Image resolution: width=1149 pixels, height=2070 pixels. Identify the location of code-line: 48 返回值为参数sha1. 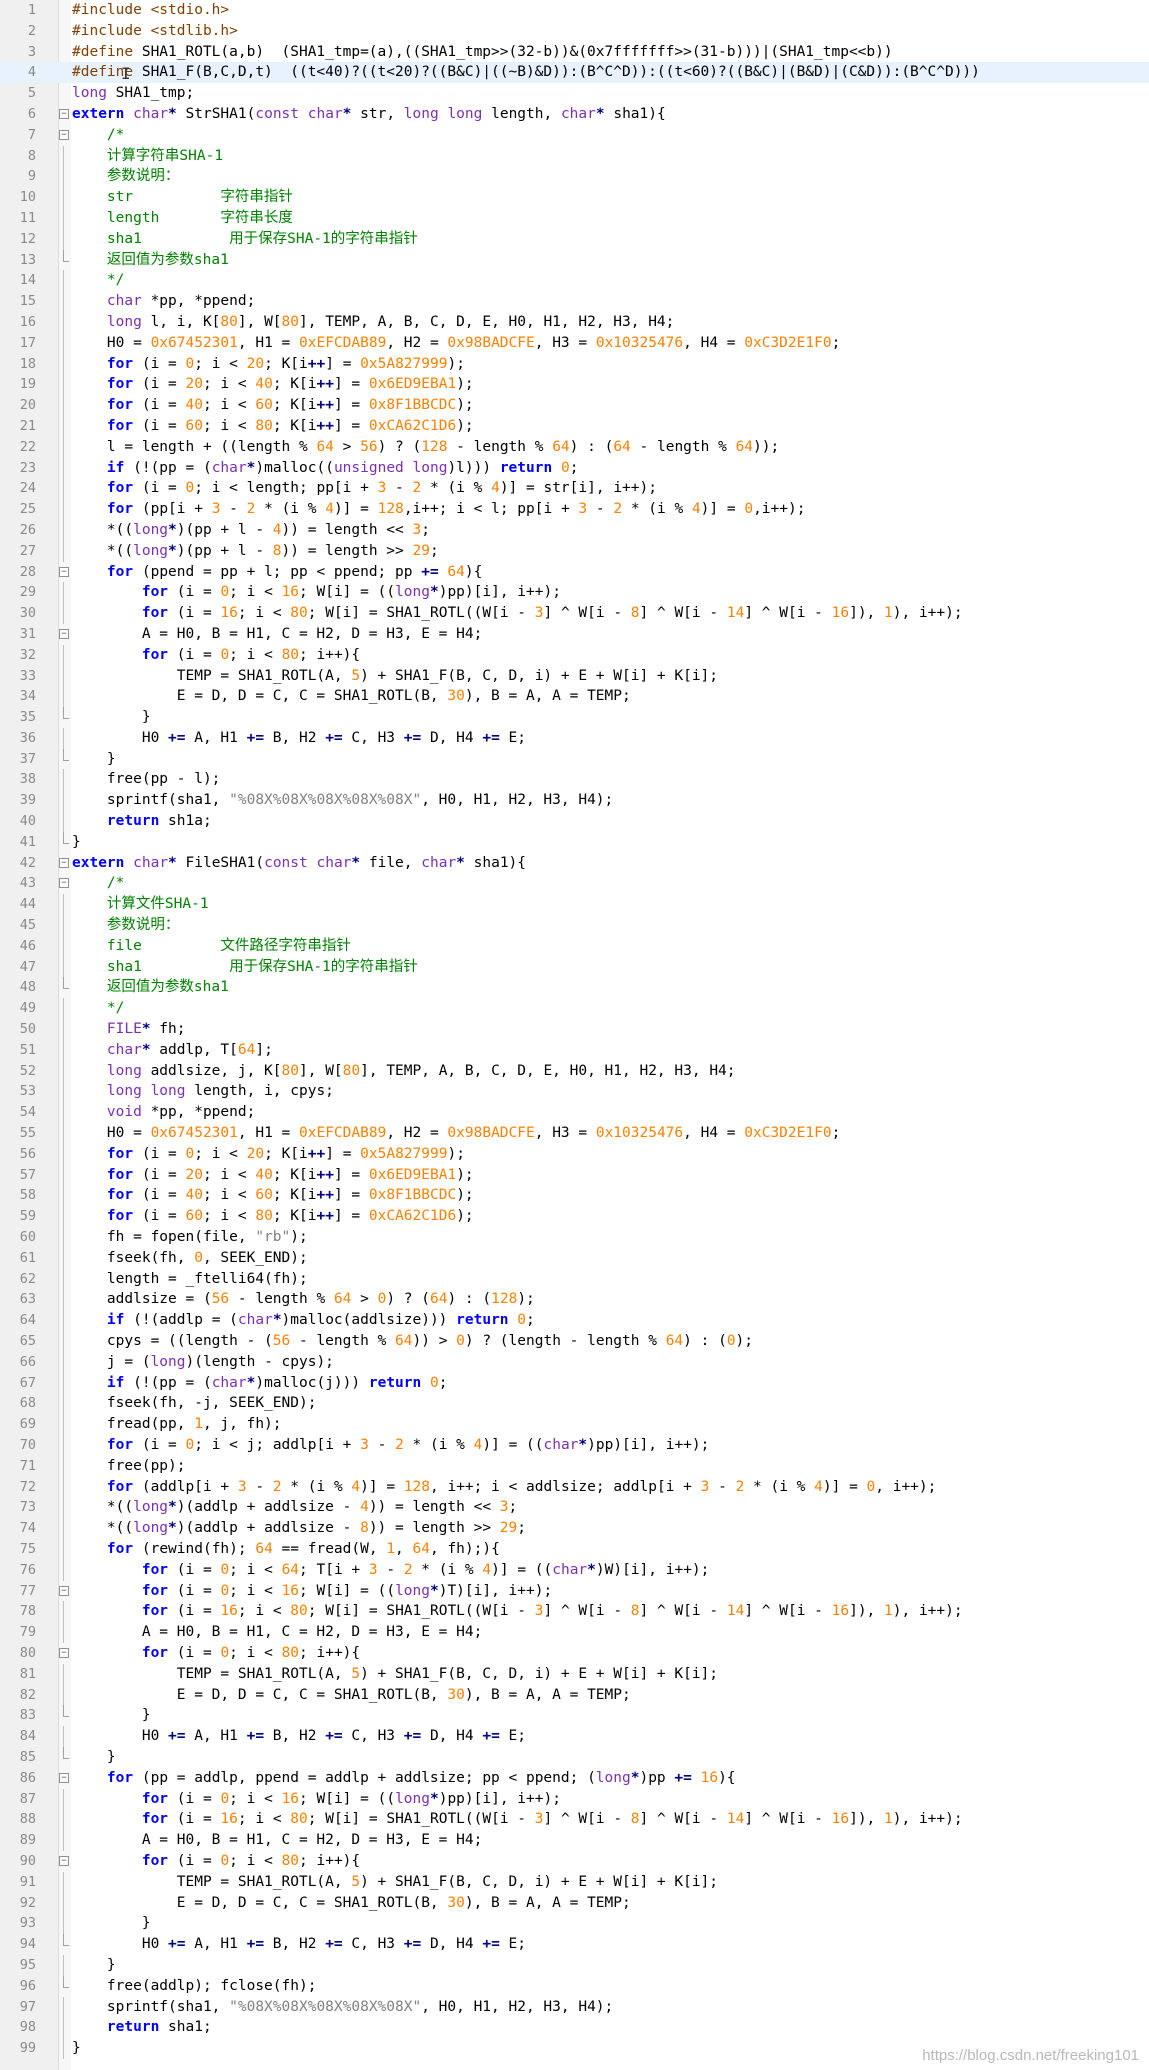
(574, 987).